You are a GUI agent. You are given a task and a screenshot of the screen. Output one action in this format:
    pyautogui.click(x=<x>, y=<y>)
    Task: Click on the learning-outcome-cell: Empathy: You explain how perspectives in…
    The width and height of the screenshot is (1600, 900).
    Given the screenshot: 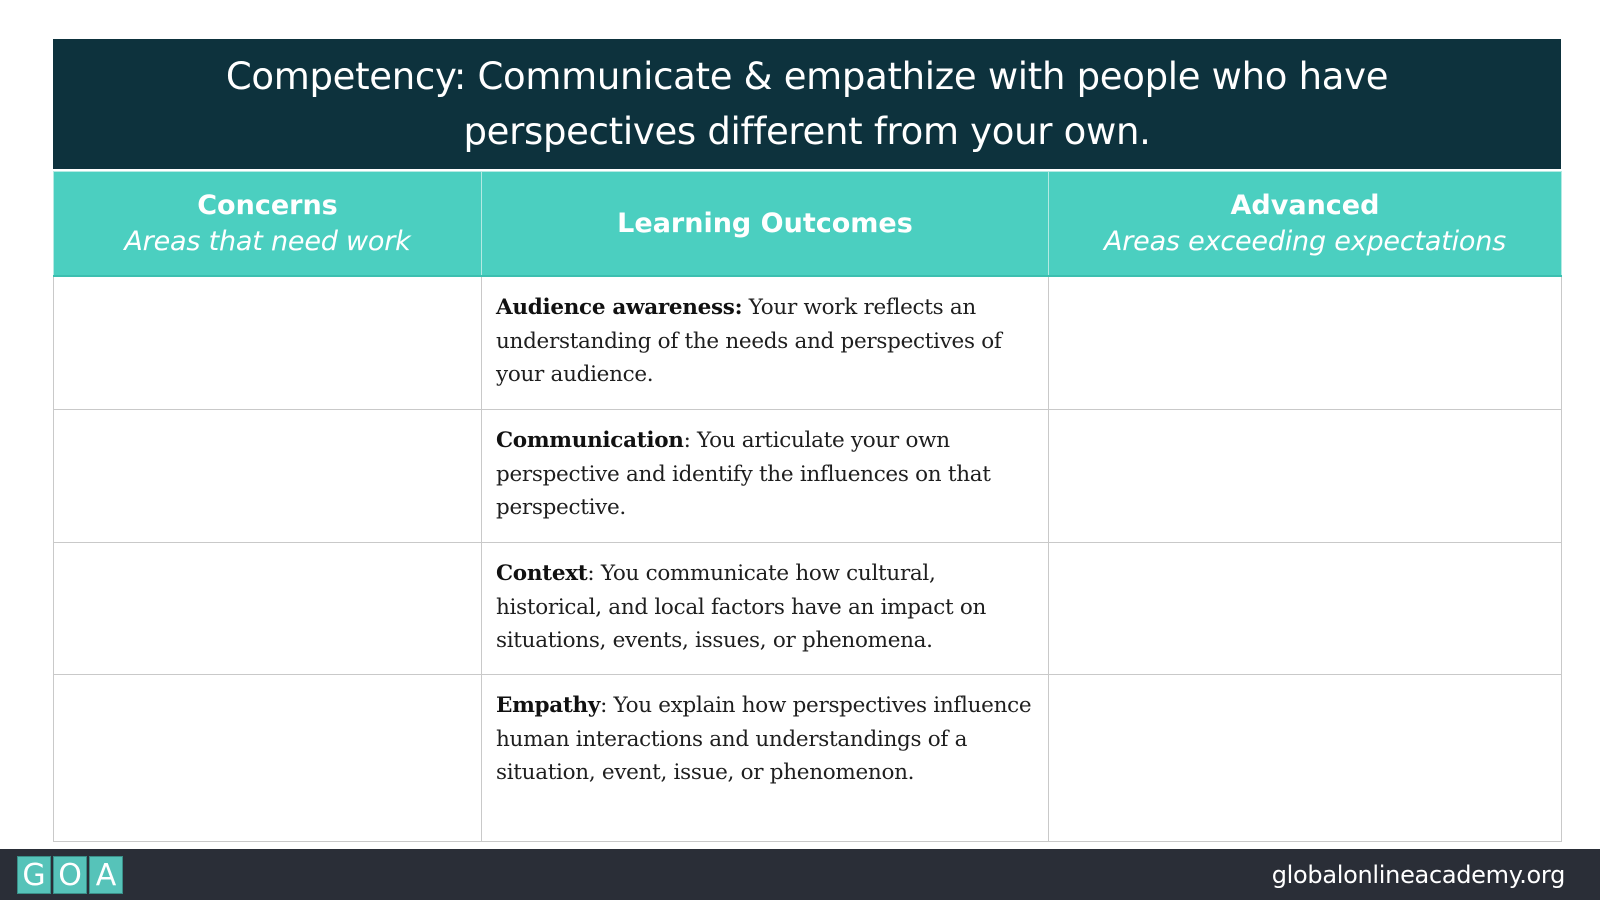 What is the action you would take?
    pyautogui.click(x=765, y=758)
    